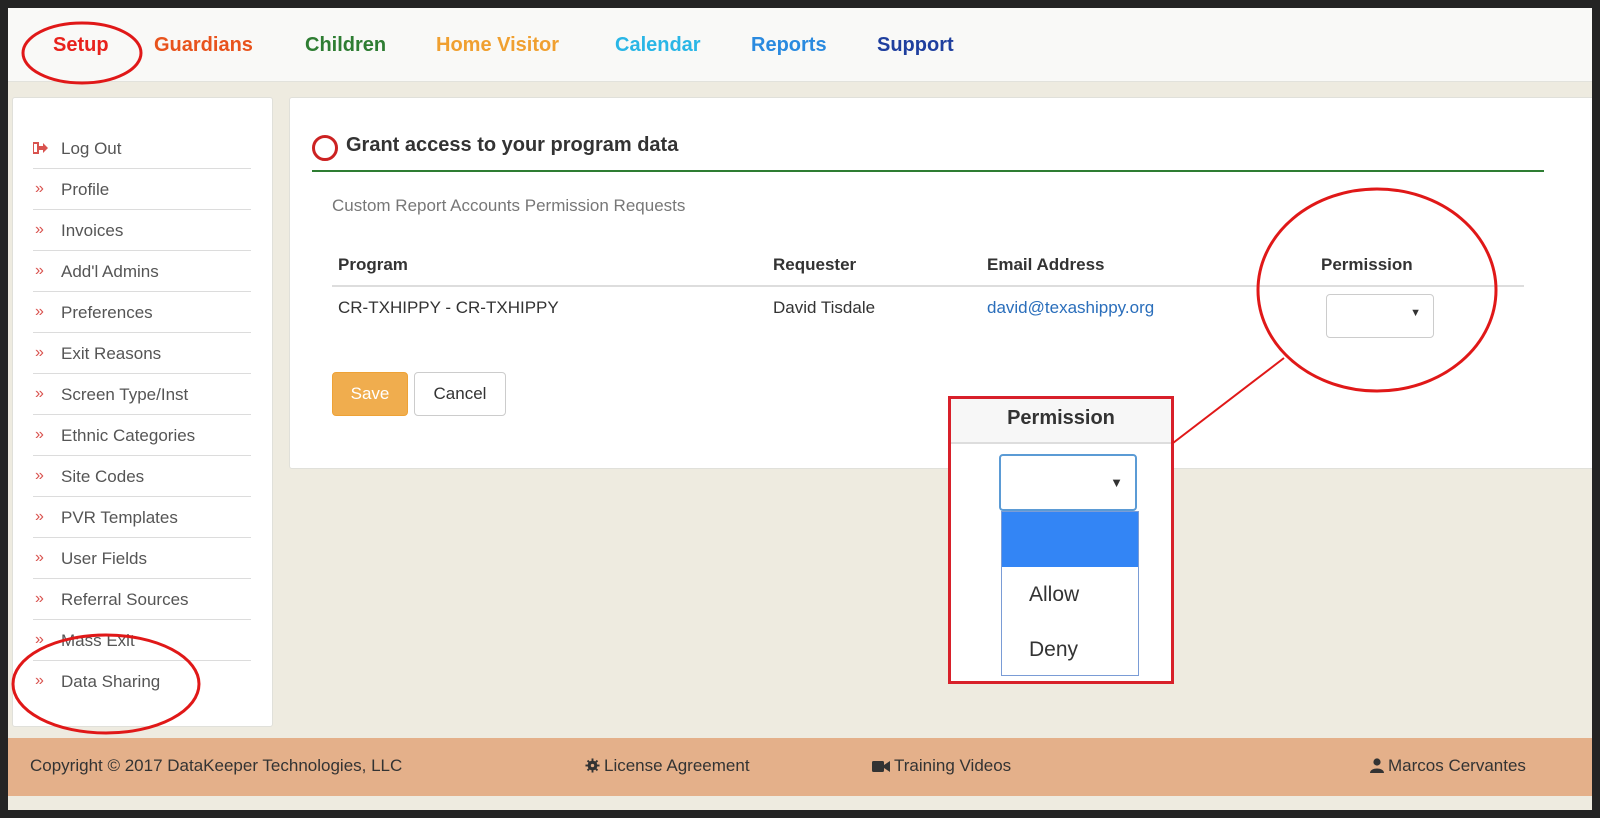  Describe the element at coordinates (881, 766) in the screenshot. I see `video-camera-icon` at that location.